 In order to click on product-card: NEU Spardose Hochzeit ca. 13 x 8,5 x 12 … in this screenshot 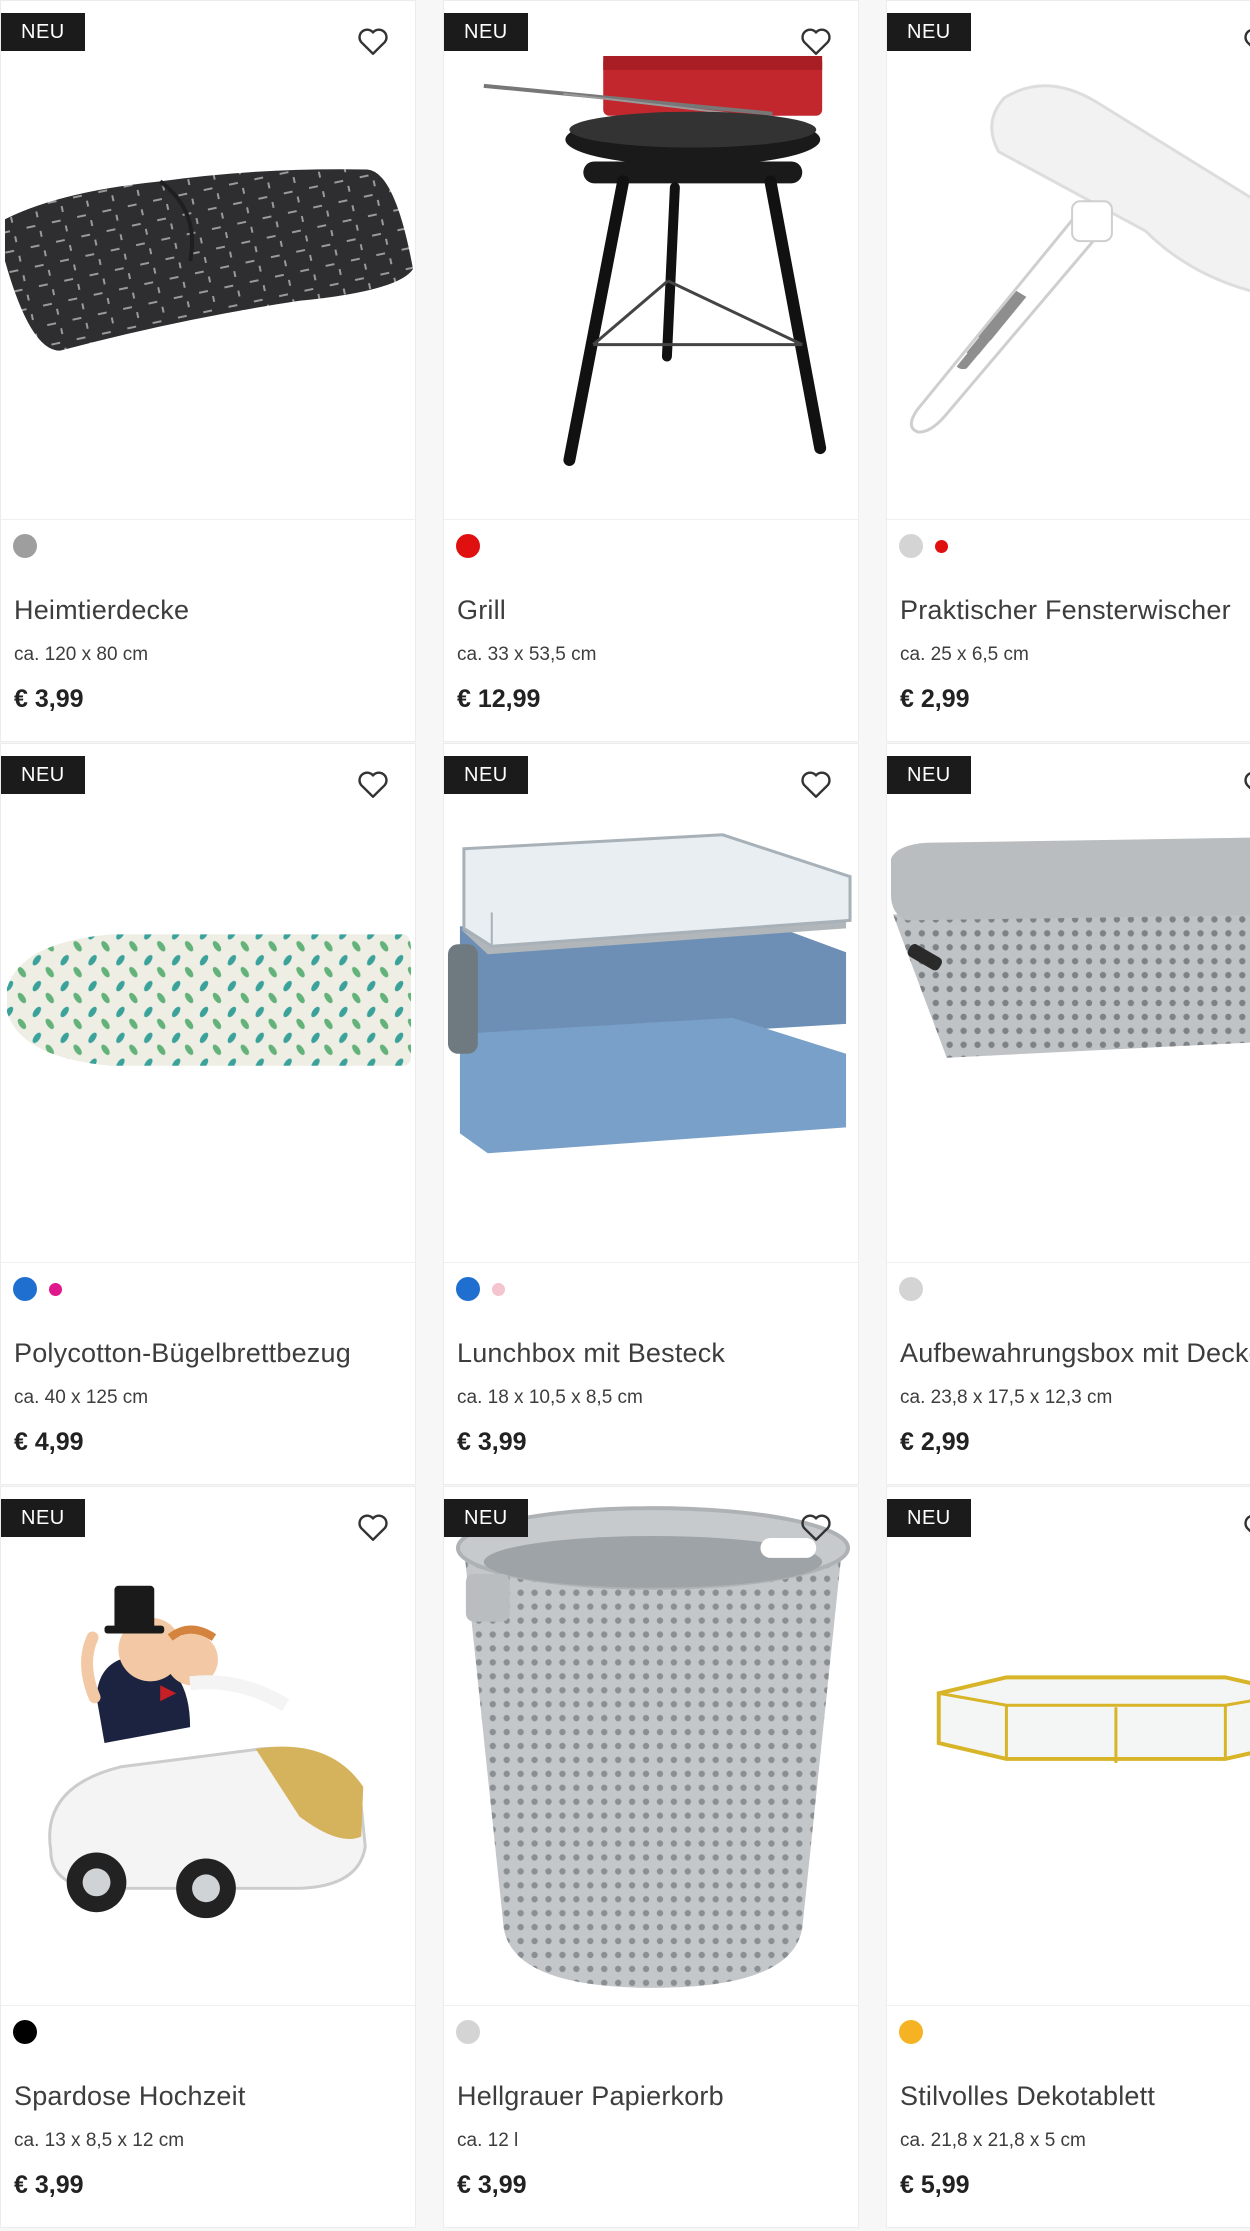, I will do `click(208, 1857)`.